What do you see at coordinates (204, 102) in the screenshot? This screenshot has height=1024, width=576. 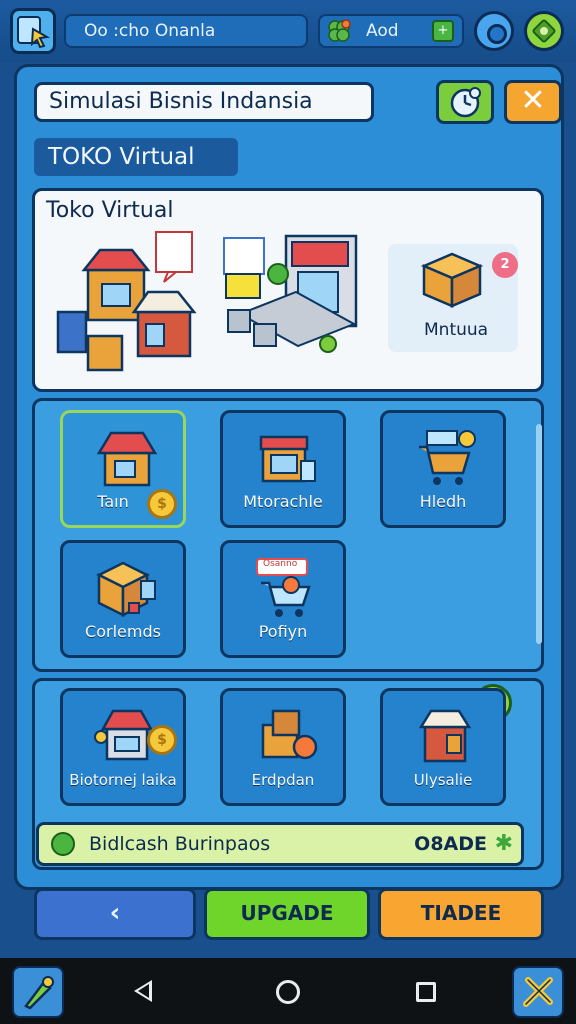 I see `page-title: Simulasi Bisnis Indansia` at bounding box center [204, 102].